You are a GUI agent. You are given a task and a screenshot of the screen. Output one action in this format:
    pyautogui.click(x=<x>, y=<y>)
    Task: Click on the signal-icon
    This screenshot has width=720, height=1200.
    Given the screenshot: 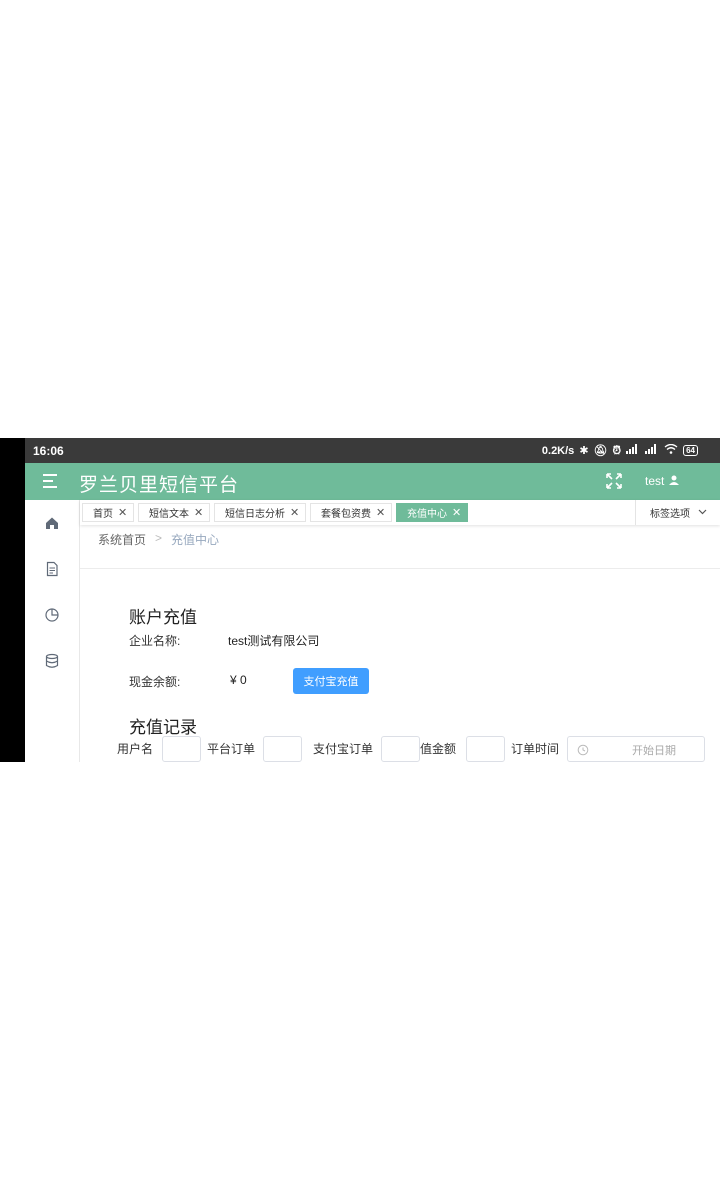 What is the action you would take?
    pyautogui.click(x=633, y=450)
    